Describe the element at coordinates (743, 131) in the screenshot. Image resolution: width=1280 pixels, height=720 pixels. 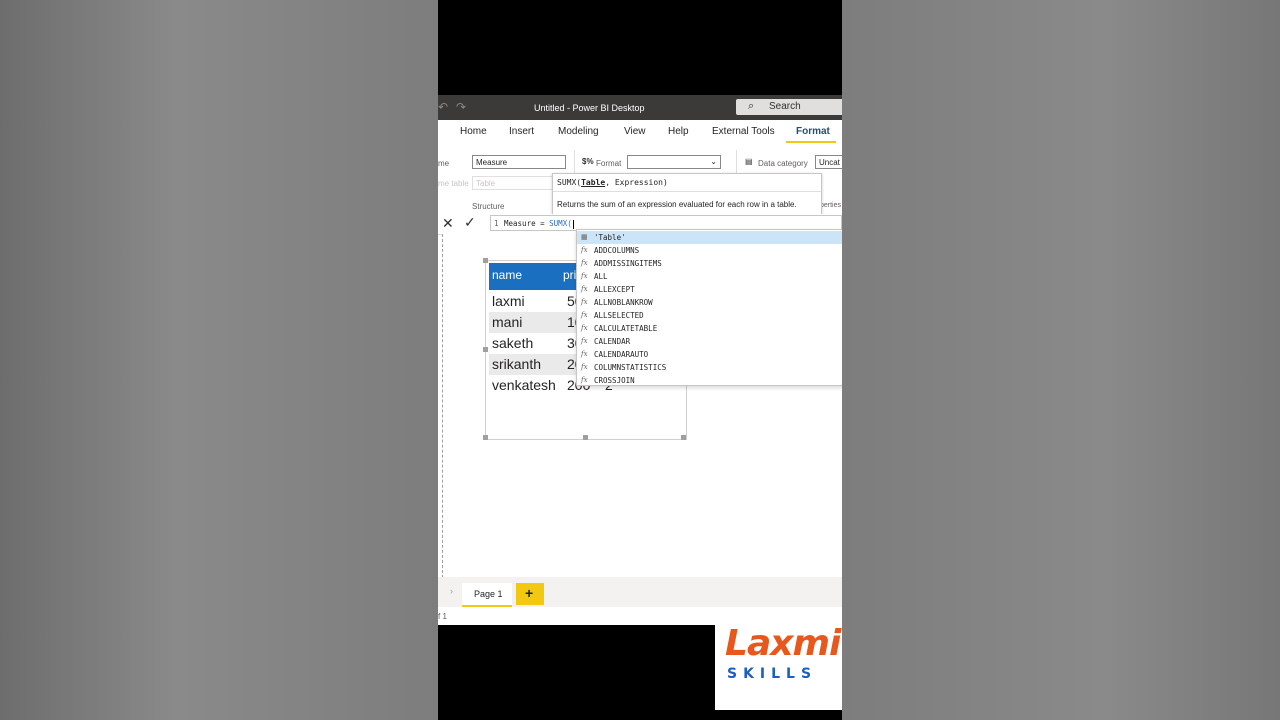
I see `tab-external-tools: External Tools` at that location.